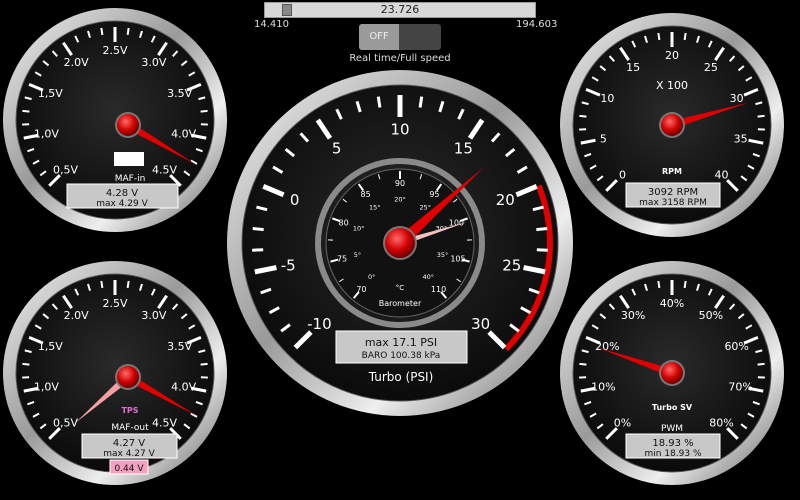 The height and width of the screenshot is (500, 800). I want to click on barometer-tick-label: 100, so click(456, 222).